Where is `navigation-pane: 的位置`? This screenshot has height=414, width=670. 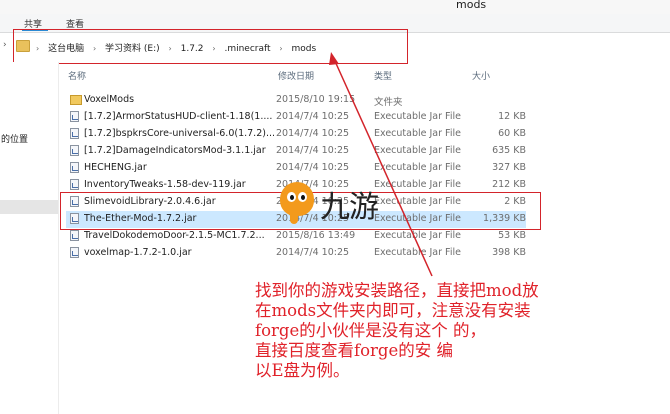
navigation-pane: 的位置 is located at coordinates (29, 238).